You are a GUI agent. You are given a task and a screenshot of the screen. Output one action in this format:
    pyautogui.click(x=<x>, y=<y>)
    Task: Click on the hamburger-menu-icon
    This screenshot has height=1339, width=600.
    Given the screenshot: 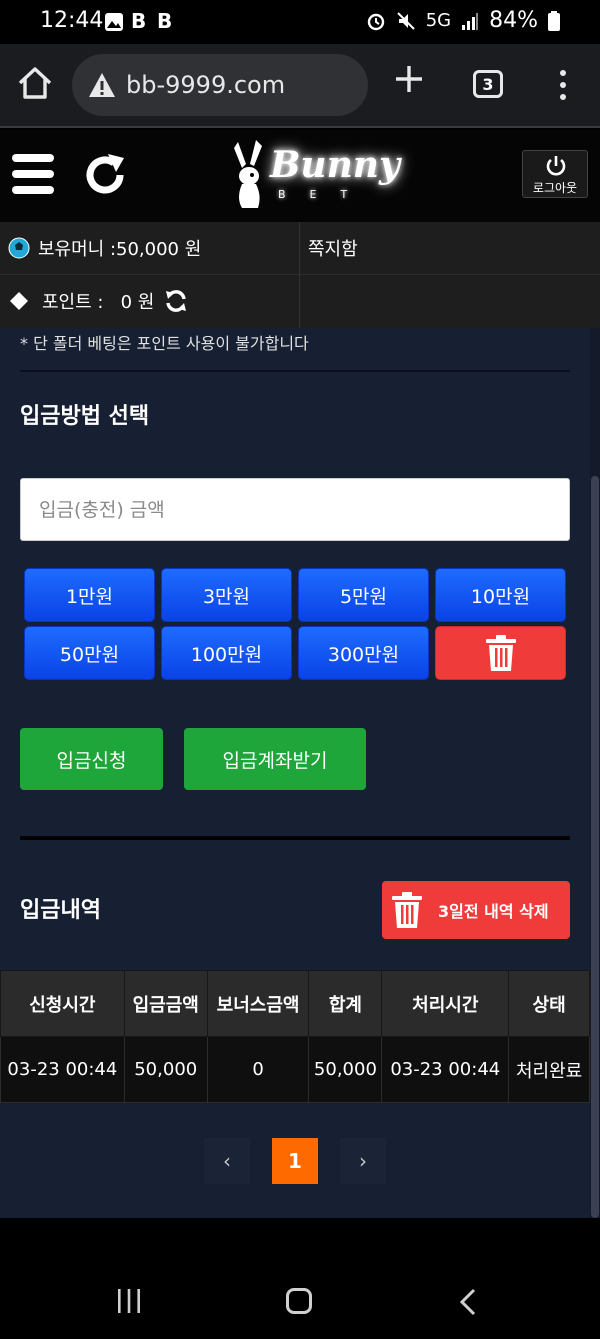 What is the action you would take?
    pyautogui.click(x=33, y=174)
    